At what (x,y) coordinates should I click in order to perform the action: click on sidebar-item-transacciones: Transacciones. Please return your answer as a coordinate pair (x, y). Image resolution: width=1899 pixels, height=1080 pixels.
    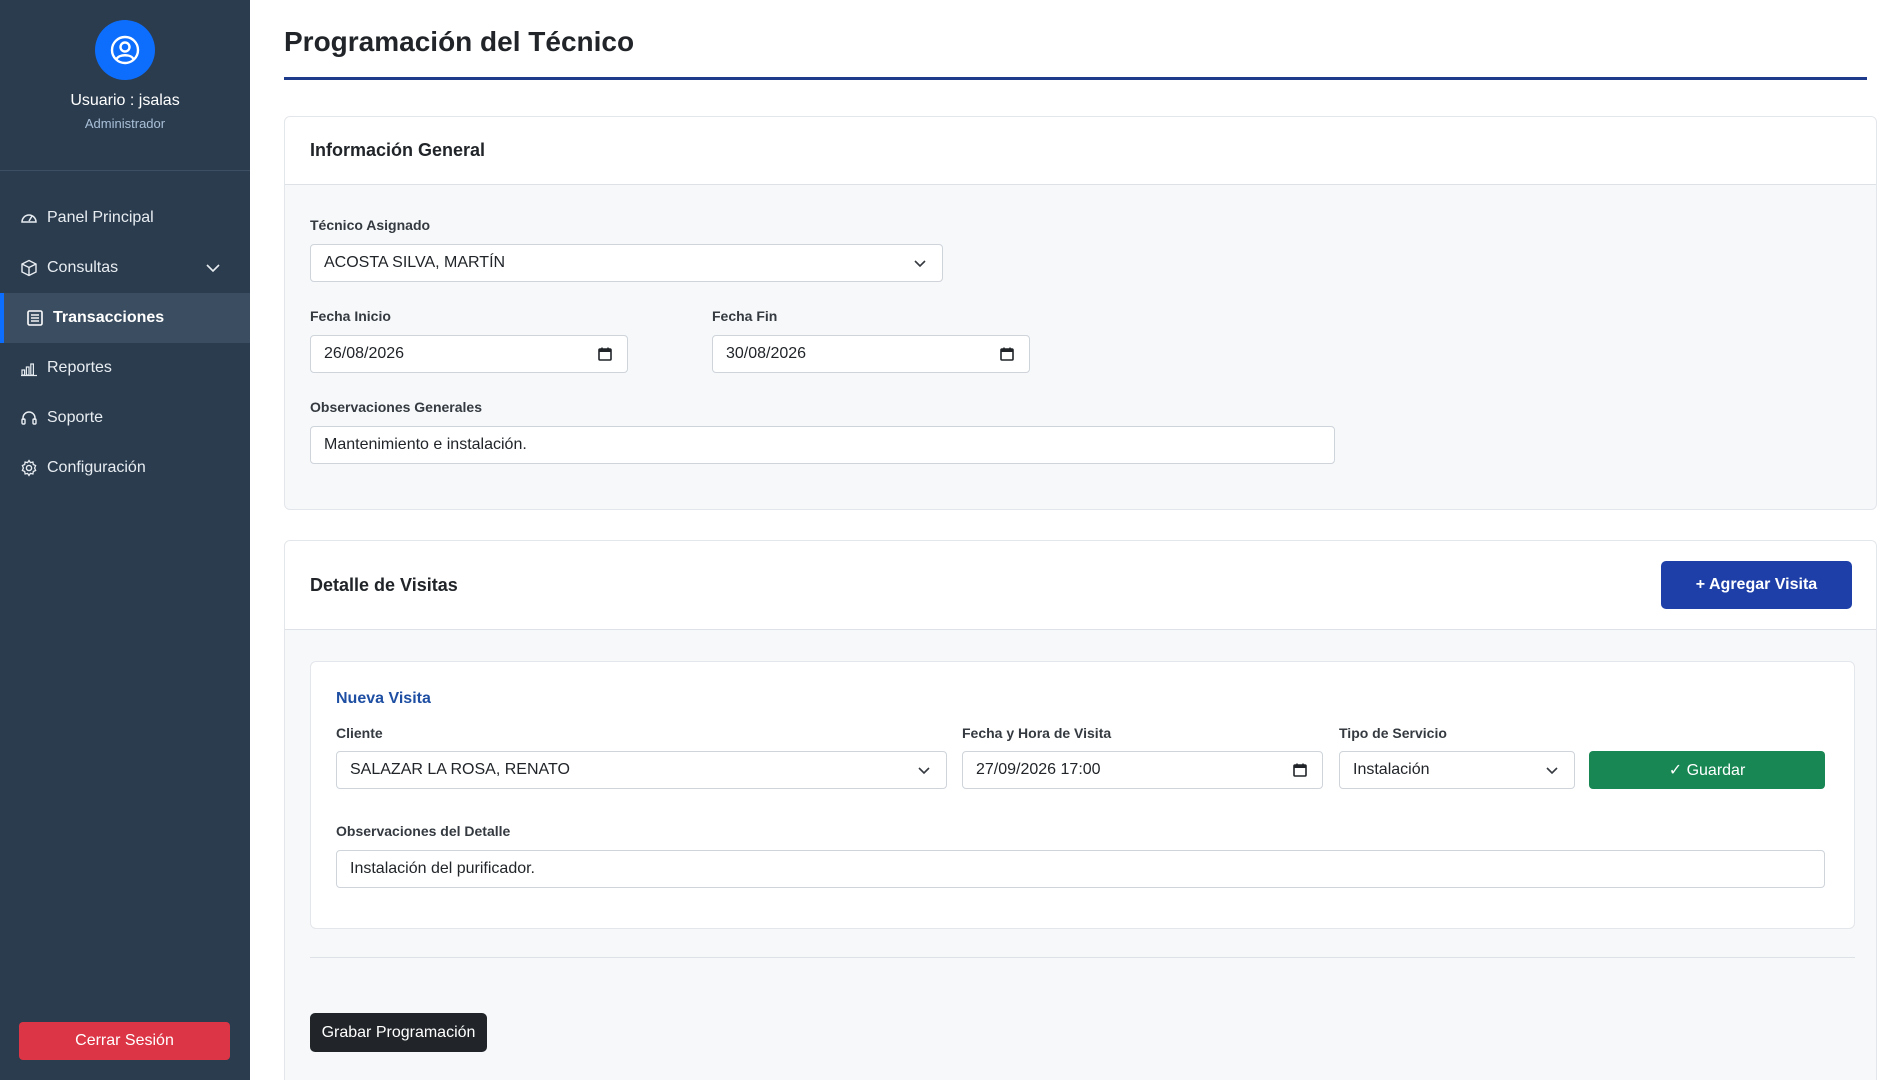
    Looking at the image, I should click on (125, 318).